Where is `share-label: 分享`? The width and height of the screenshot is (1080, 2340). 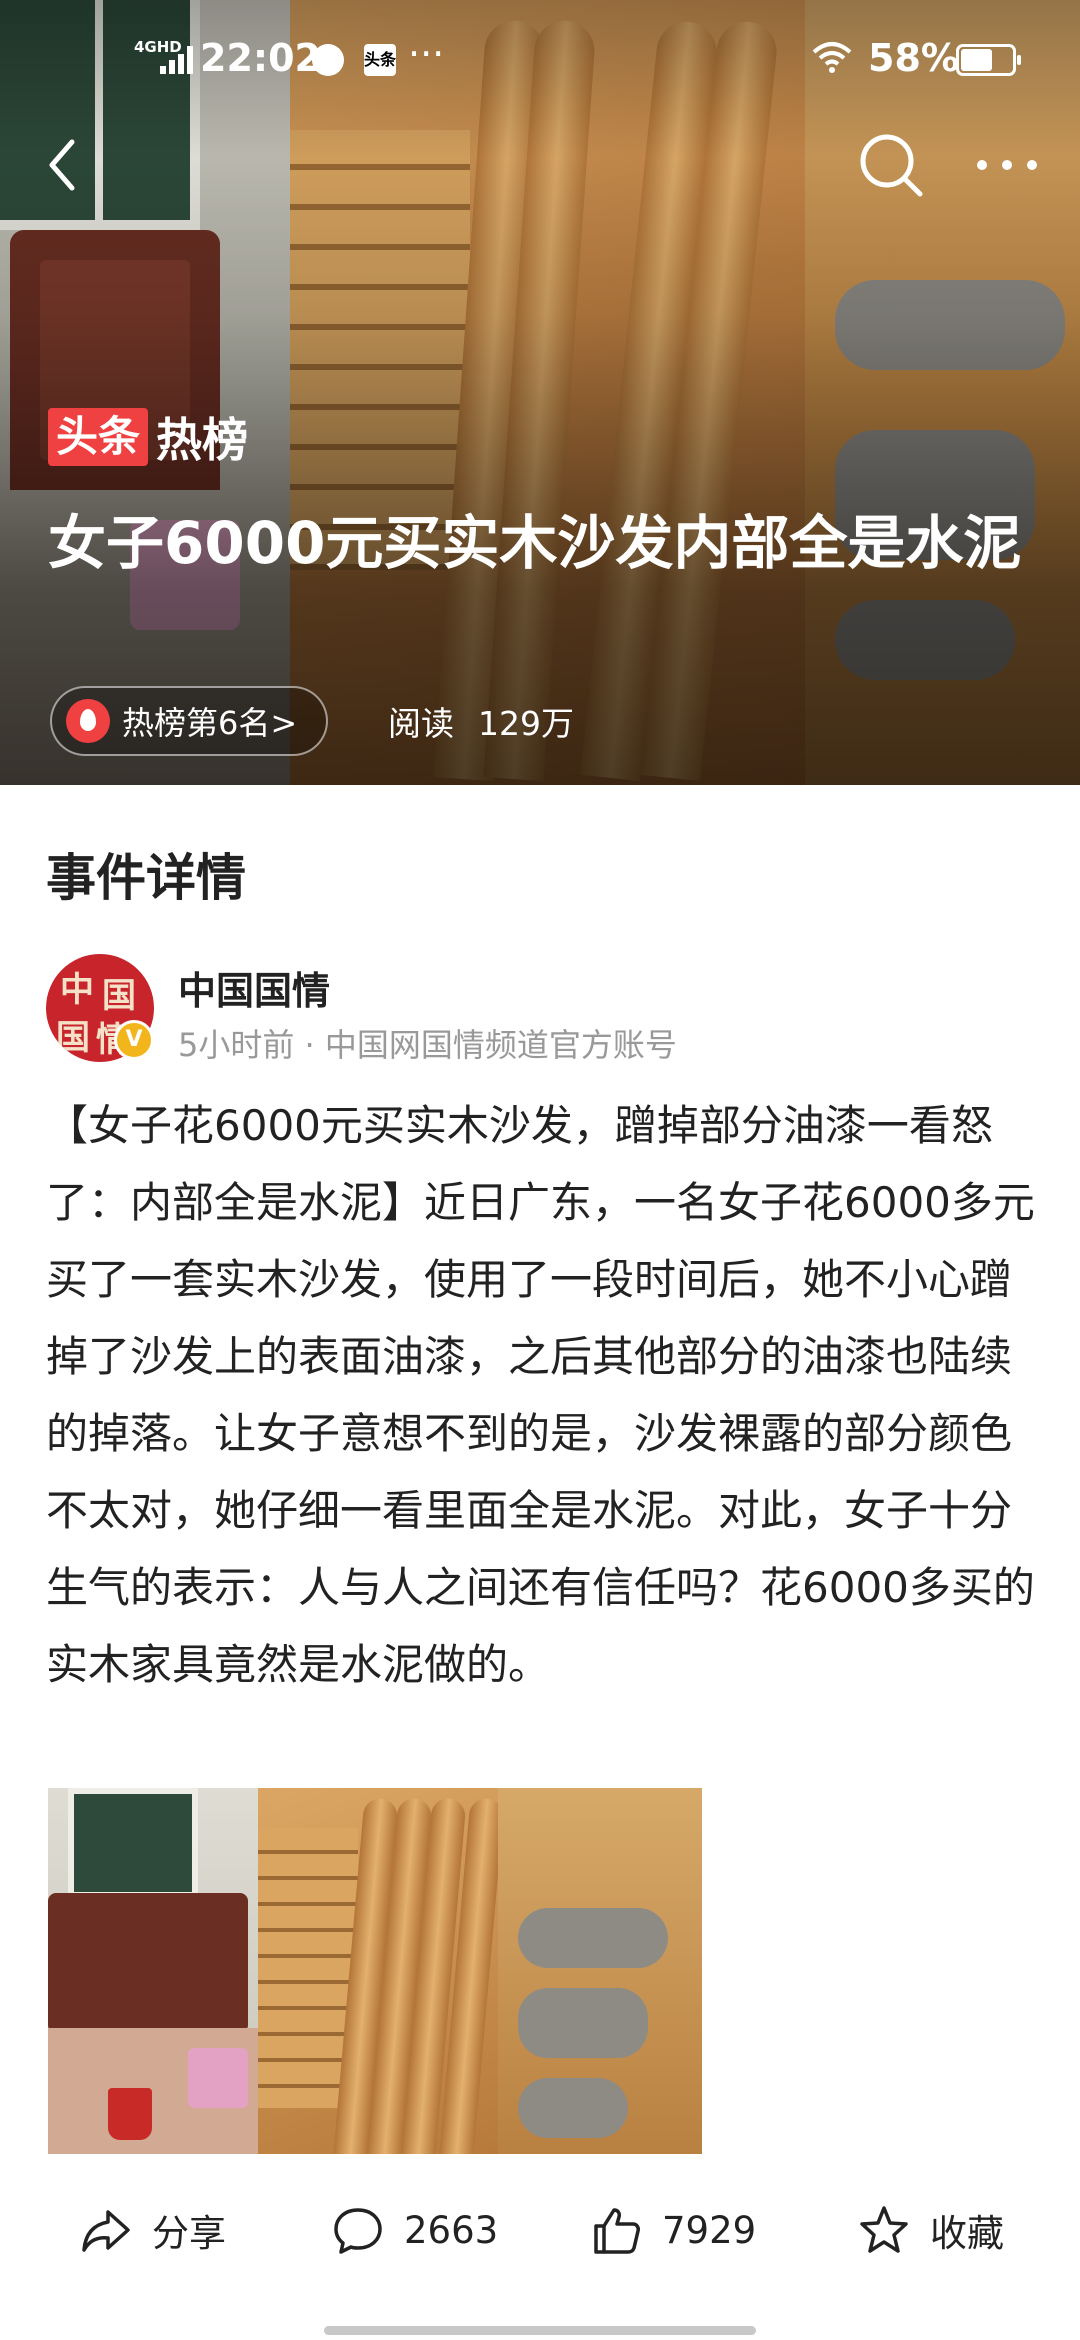 share-label: 分享 is located at coordinates (189, 2233).